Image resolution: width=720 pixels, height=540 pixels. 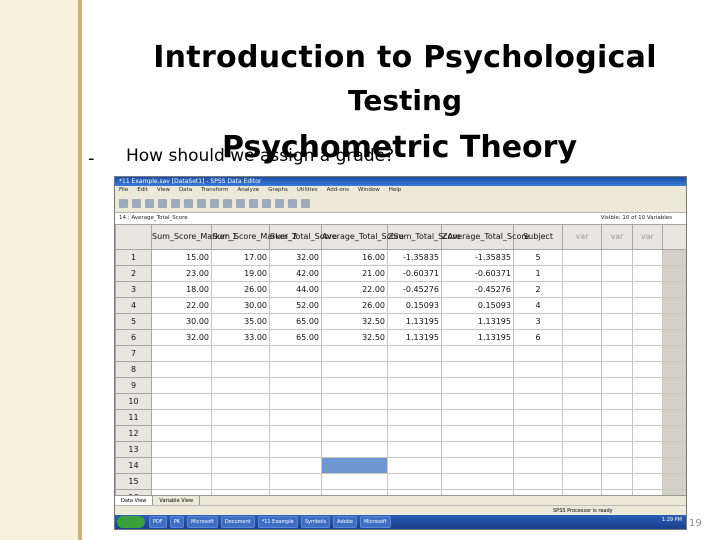 I want to click on grid-cell: 32.50, so click(x=354, y=321).